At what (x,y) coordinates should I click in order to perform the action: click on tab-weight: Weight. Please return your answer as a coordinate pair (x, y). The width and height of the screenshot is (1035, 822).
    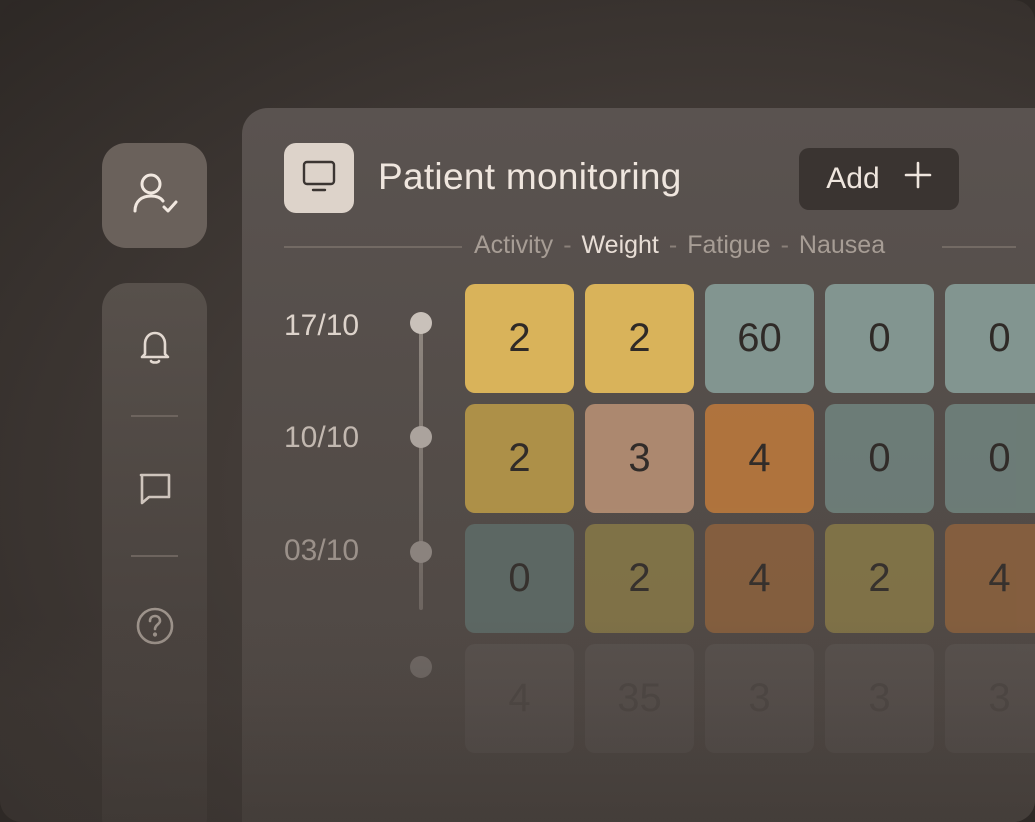
    Looking at the image, I should click on (620, 245).